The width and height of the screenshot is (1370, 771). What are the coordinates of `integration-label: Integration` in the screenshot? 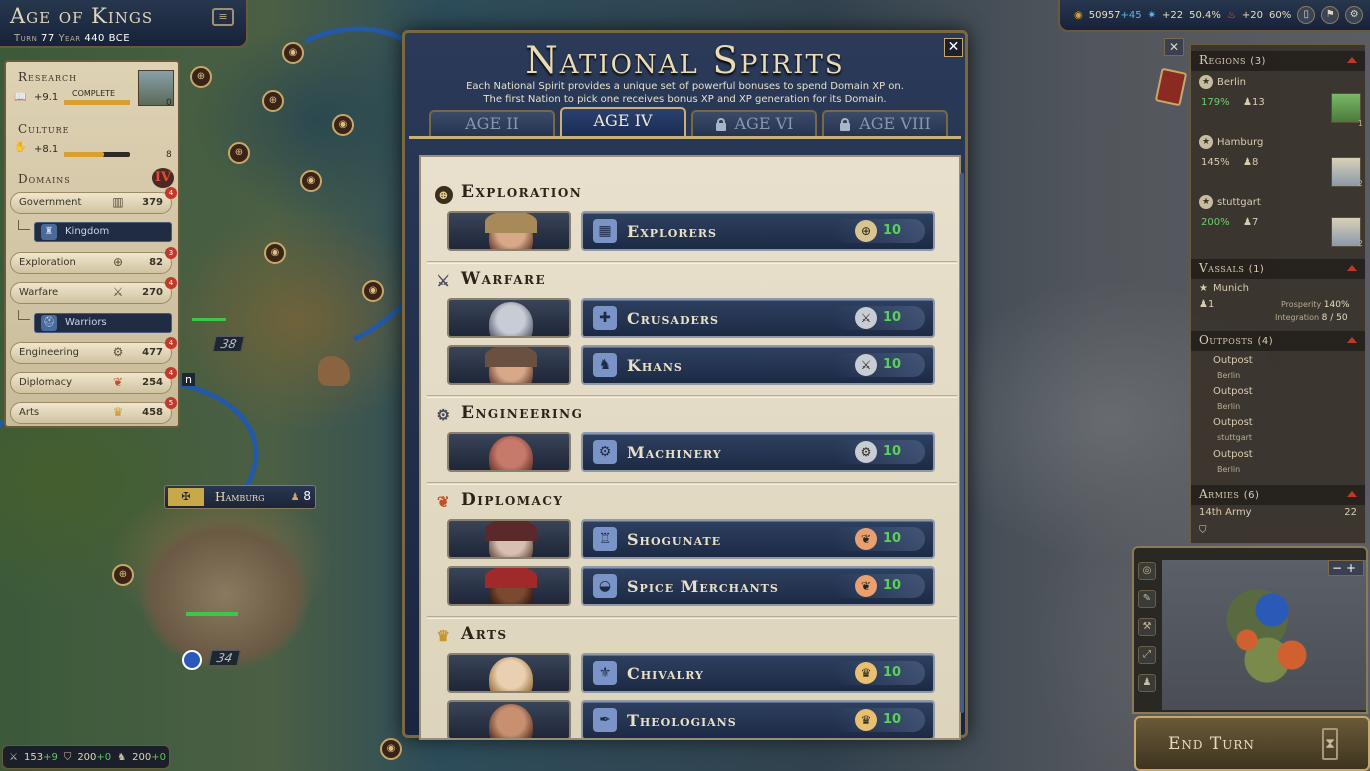 It's located at (1297, 317).